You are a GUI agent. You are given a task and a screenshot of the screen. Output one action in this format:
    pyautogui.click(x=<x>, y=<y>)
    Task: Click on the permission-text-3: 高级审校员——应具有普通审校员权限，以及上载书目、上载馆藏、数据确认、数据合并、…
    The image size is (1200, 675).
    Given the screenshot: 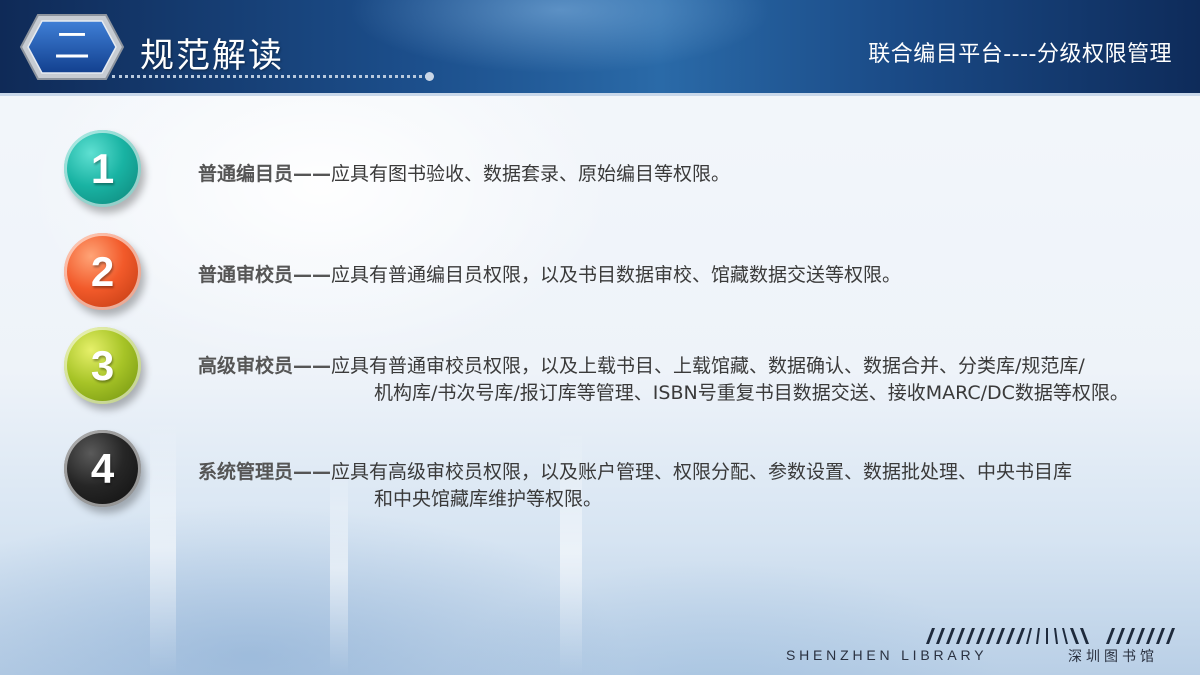 What is the action you would take?
    pyautogui.click(x=641, y=364)
    